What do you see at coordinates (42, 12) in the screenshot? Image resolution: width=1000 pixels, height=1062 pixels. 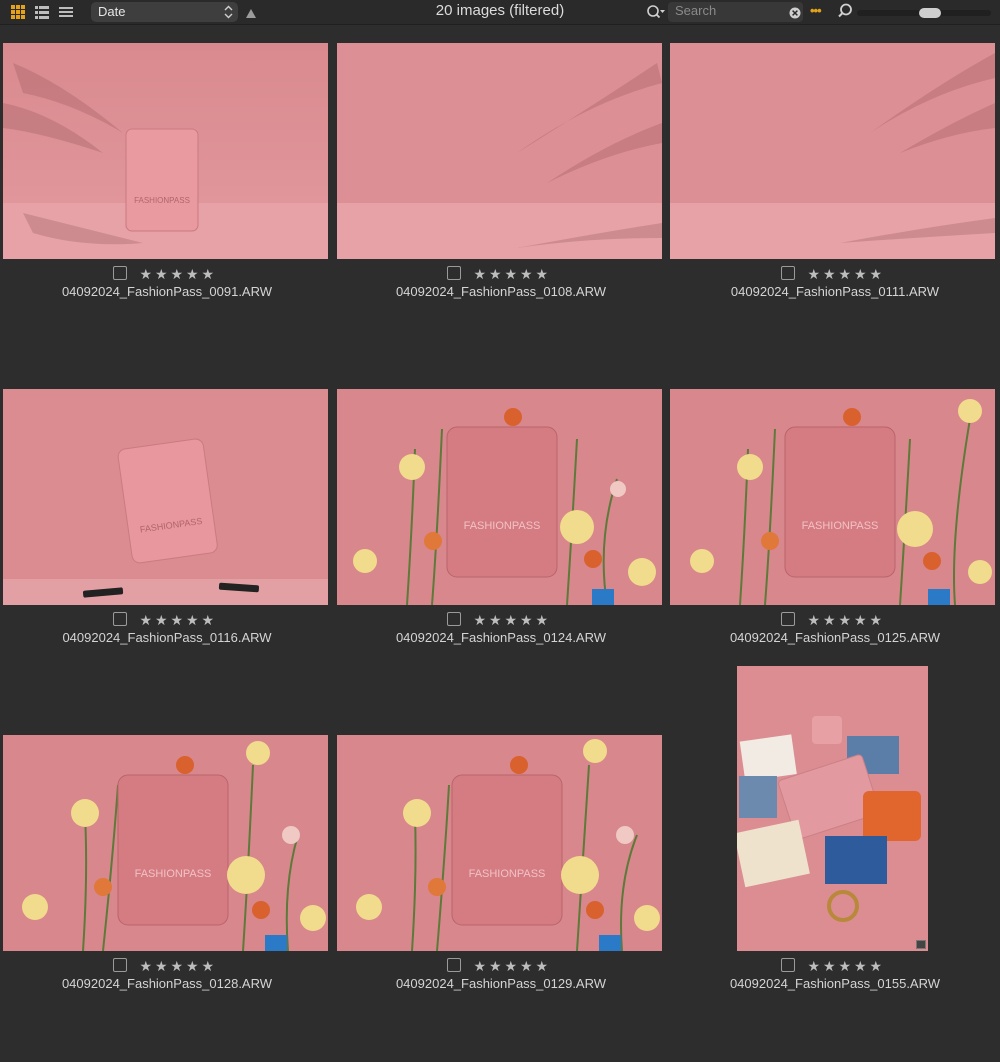 I see `list-view-icon` at bounding box center [42, 12].